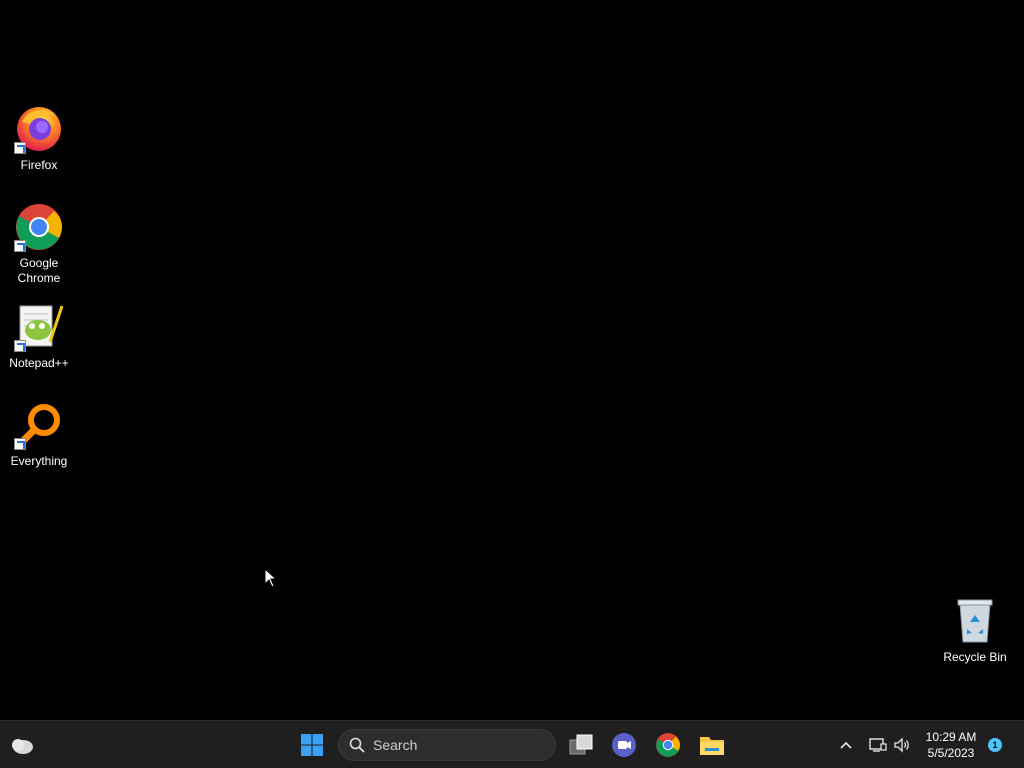 Image resolution: width=1024 pixels, height=768 pixels. I want to click on desktop-icon-label: Firefox, so click(39, 165).